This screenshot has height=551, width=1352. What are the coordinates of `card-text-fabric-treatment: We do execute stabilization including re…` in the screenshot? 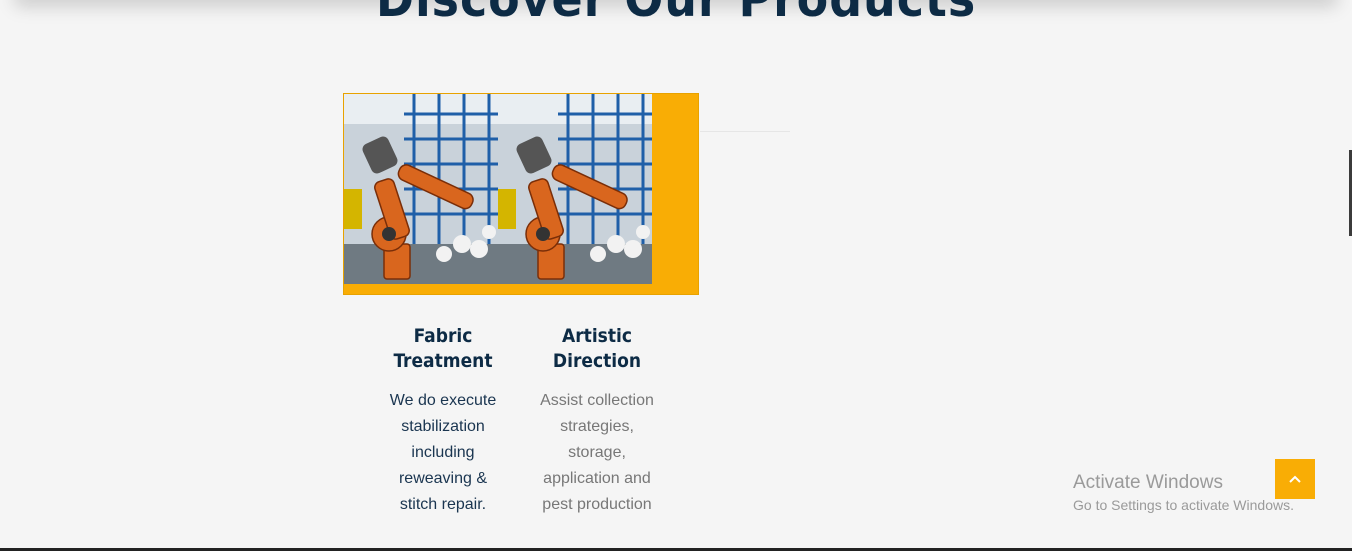 It's located at (443, 452).